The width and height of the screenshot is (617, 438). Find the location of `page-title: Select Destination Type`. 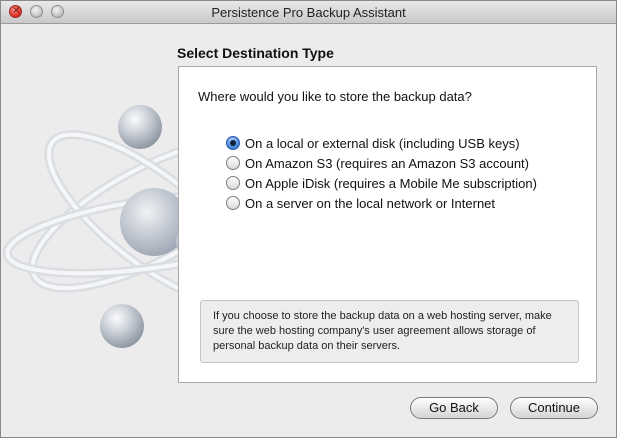

page-title: Select Destination Type is located at coordinates (255, 53).